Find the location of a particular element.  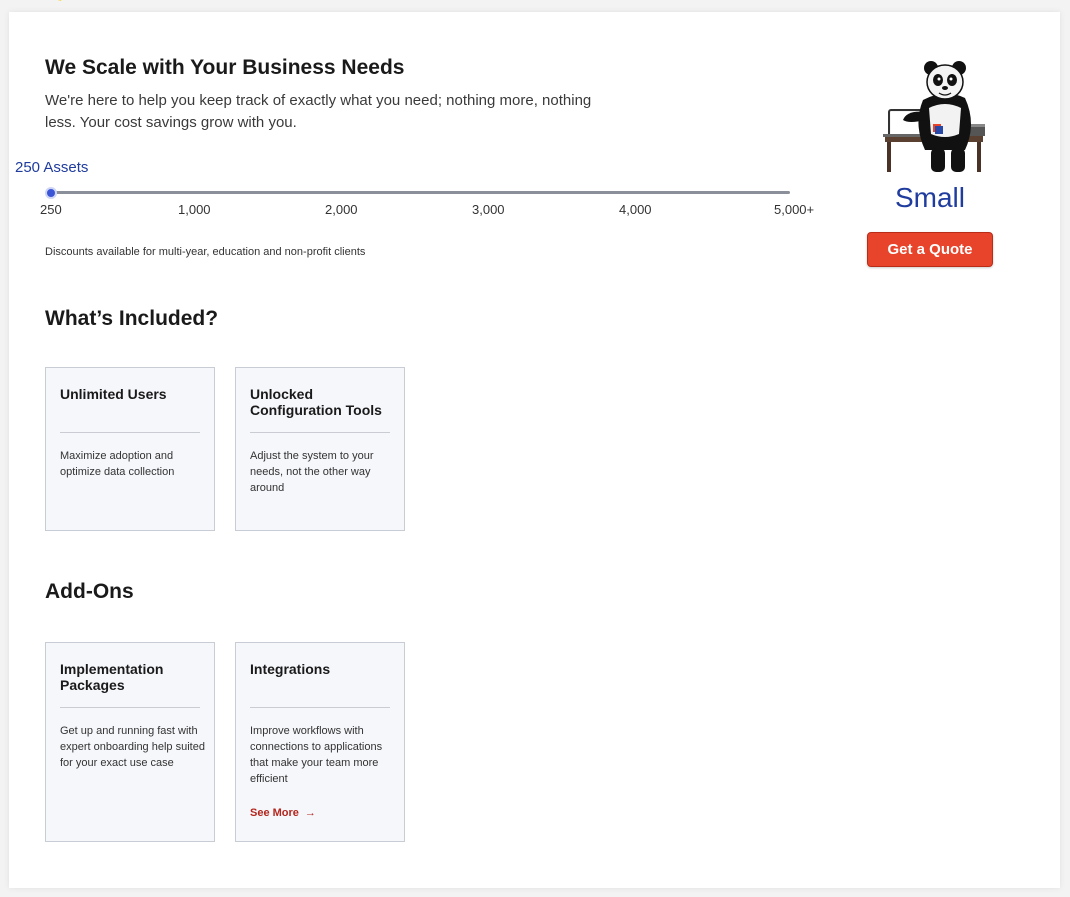

addon-title: Integrations is located at coordinates (290, 669).